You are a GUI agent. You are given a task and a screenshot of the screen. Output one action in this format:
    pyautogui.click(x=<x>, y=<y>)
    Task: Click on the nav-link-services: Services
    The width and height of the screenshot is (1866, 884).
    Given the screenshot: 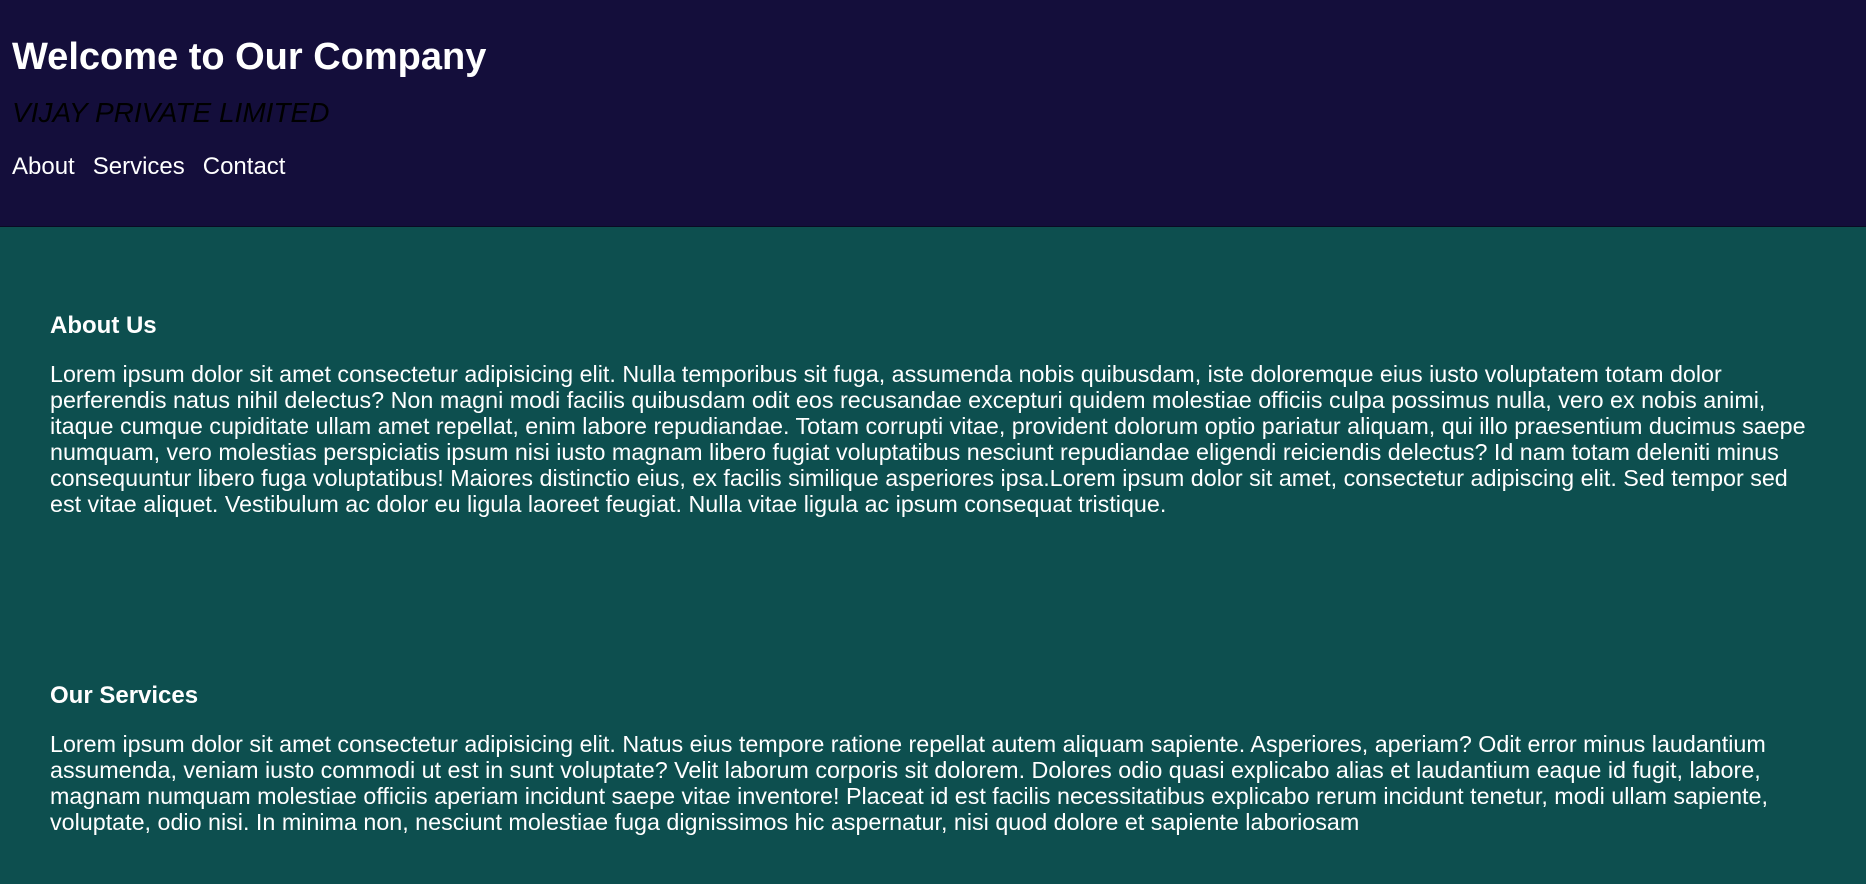 What is the action you would take?
    pyautogui.click(x=139, y=167)
    